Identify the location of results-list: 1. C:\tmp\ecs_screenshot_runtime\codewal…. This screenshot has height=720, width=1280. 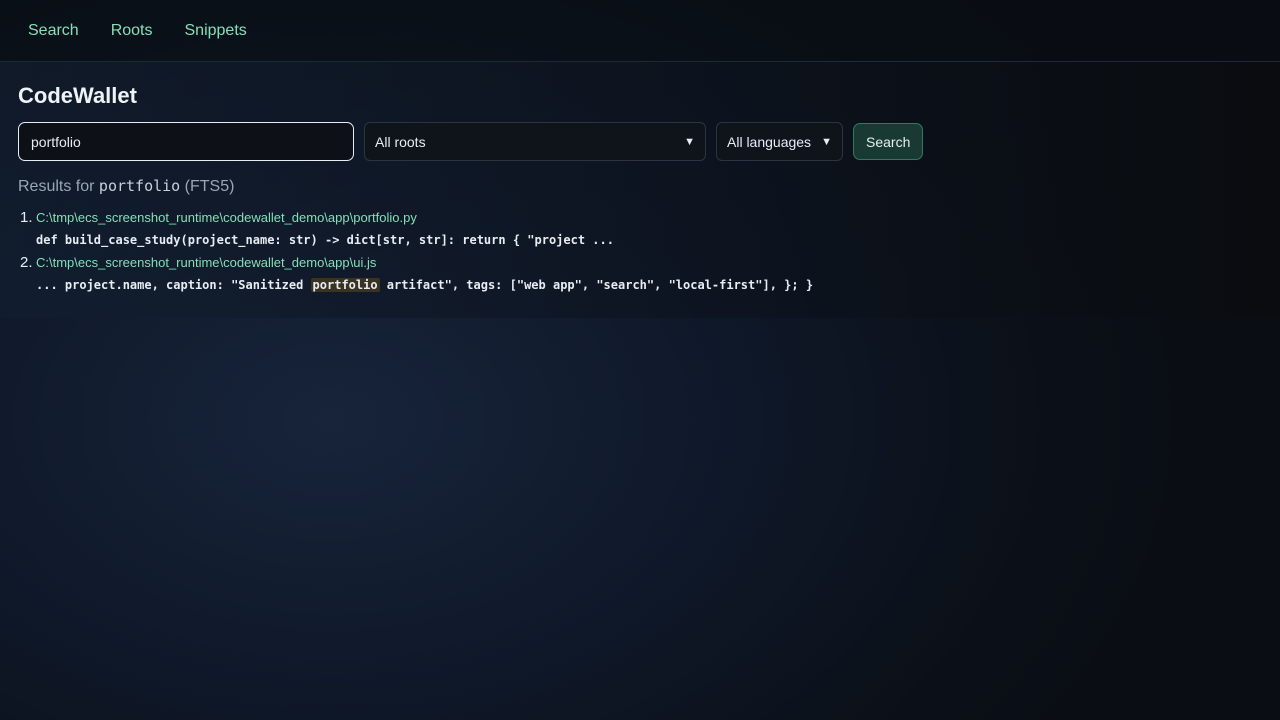
(640, 251).